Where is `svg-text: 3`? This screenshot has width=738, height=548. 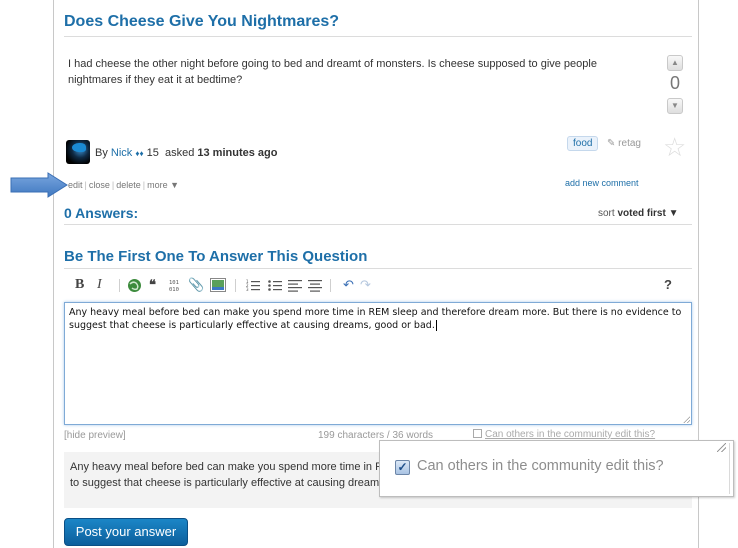 svg-text: 3 is located at coordinates (247, 289).